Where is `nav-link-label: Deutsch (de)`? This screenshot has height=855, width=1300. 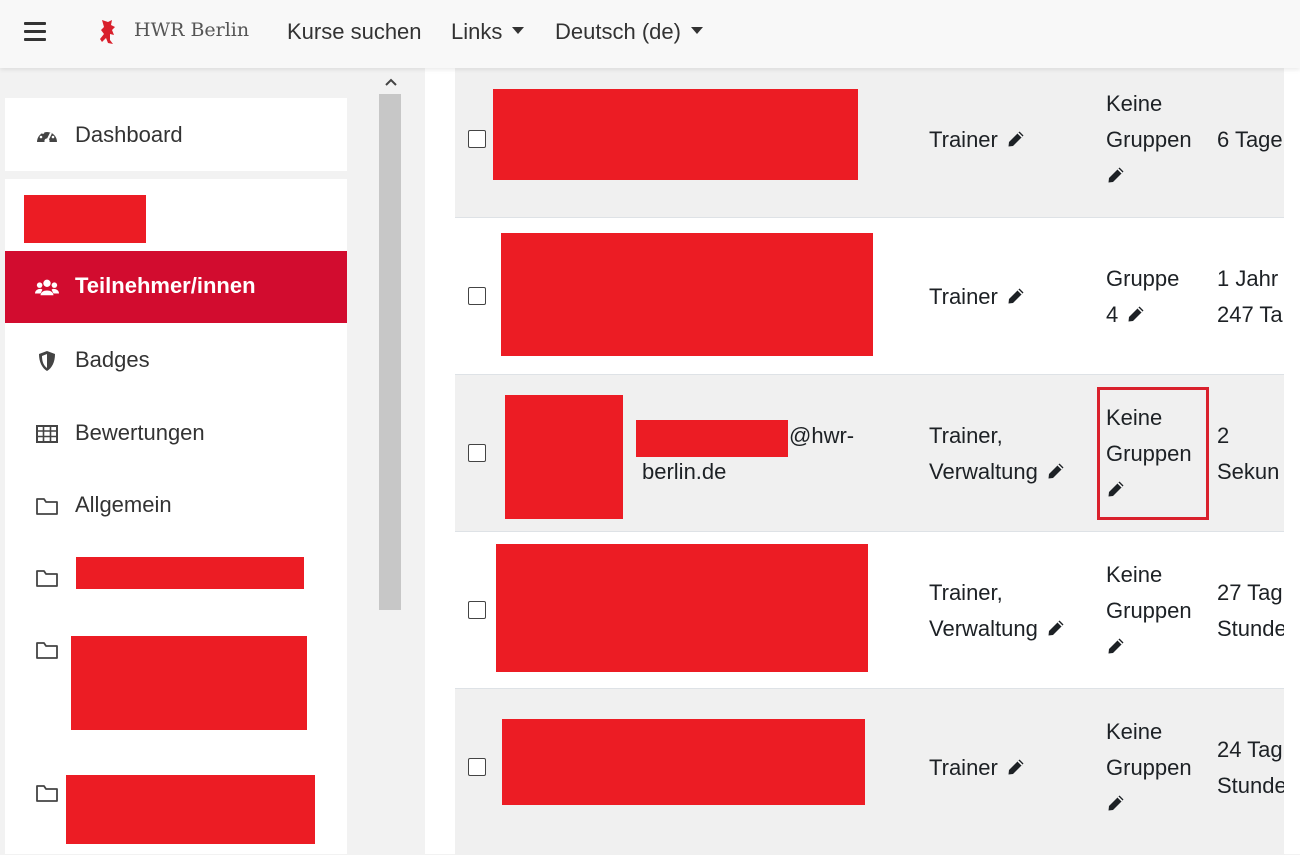
nav-link-label: Deutsch (de) is located at coordinates (618, 31).